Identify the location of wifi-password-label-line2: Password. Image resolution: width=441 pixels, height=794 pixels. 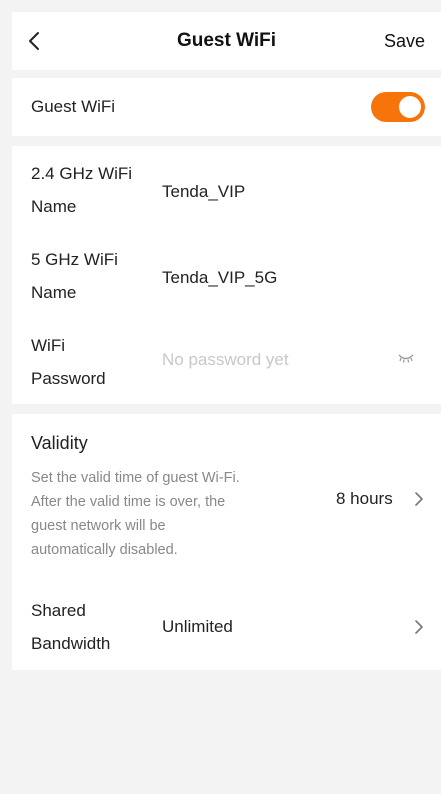
(68, 378).